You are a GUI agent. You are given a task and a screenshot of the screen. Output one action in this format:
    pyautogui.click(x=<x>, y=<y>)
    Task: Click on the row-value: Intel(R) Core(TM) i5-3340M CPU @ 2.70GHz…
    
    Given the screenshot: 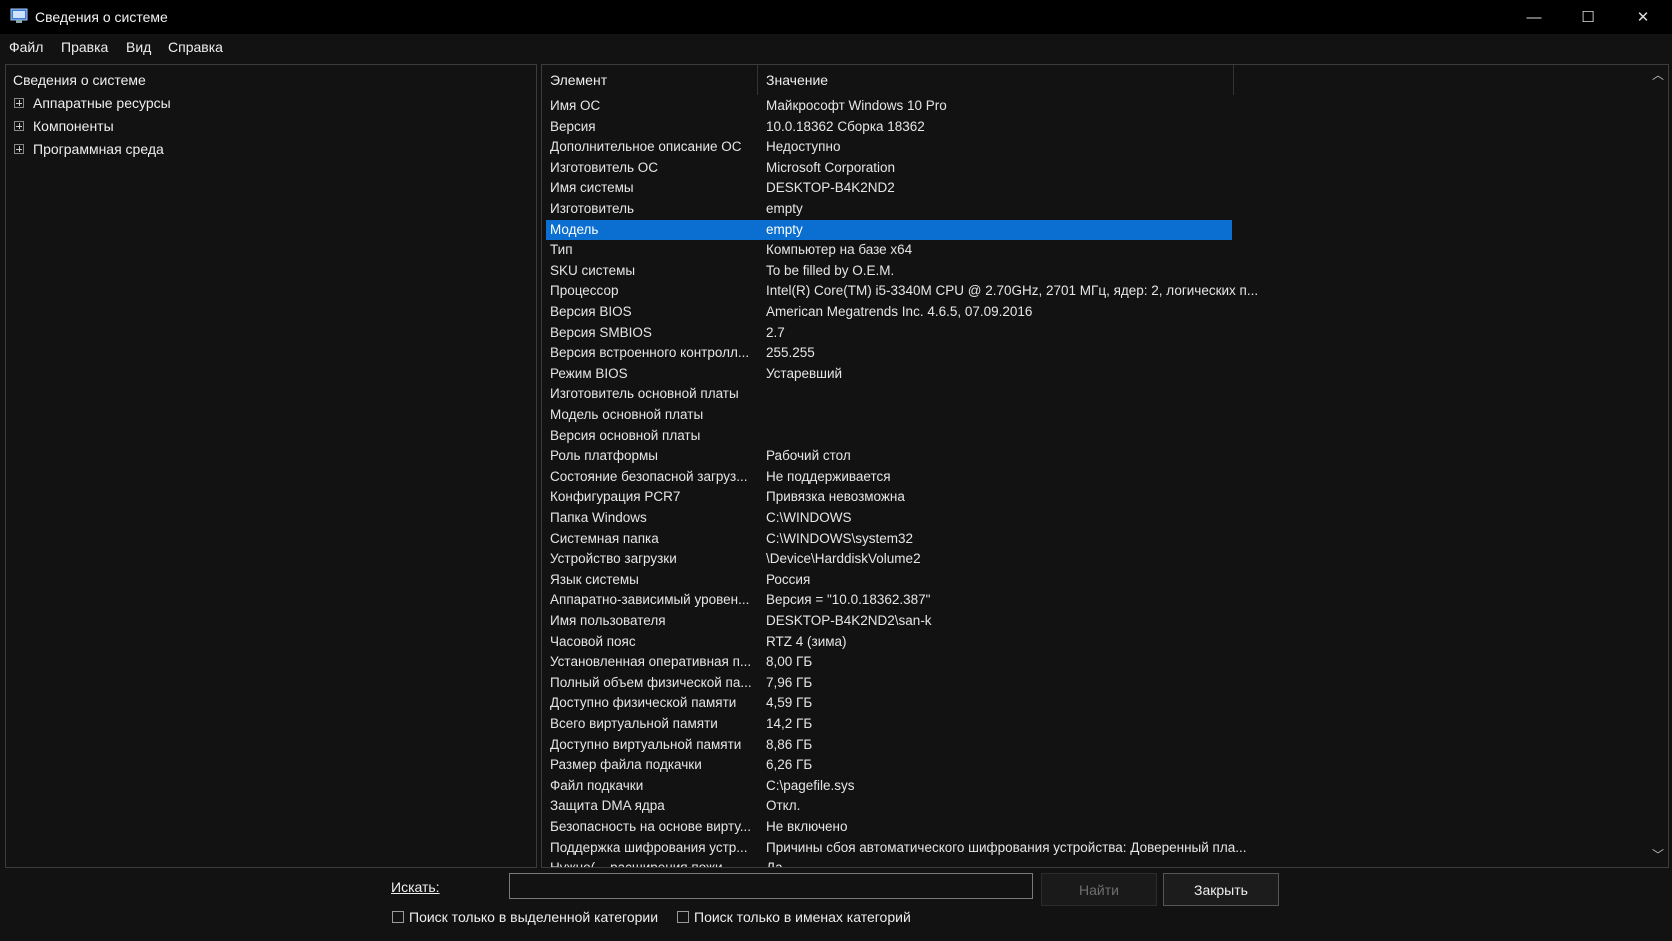 What is the action you would take?
    pyautogui.click(x=1012, y=291)
    